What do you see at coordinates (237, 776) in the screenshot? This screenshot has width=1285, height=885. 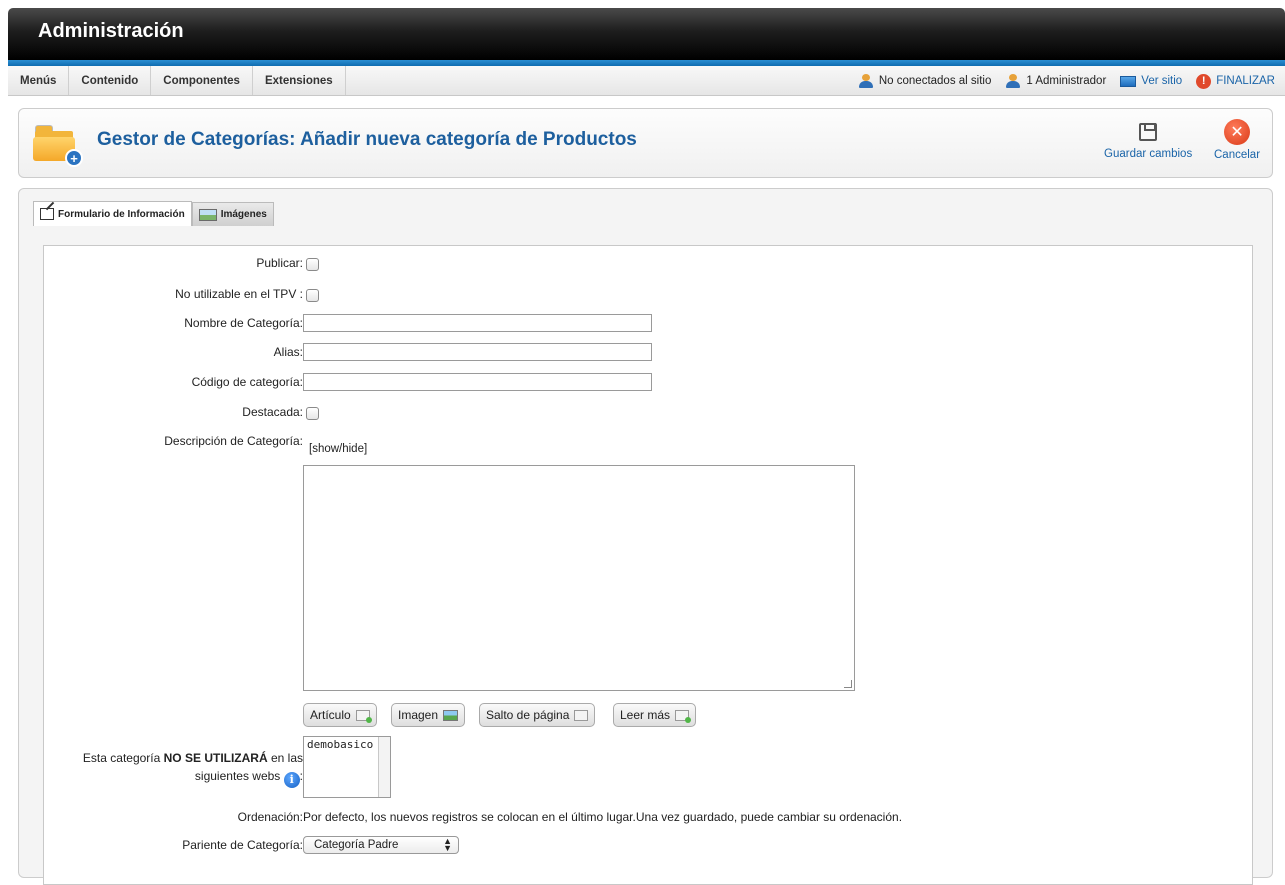 I see `webs-label-line2: siguientes webs` at bounding box center [237, 776].